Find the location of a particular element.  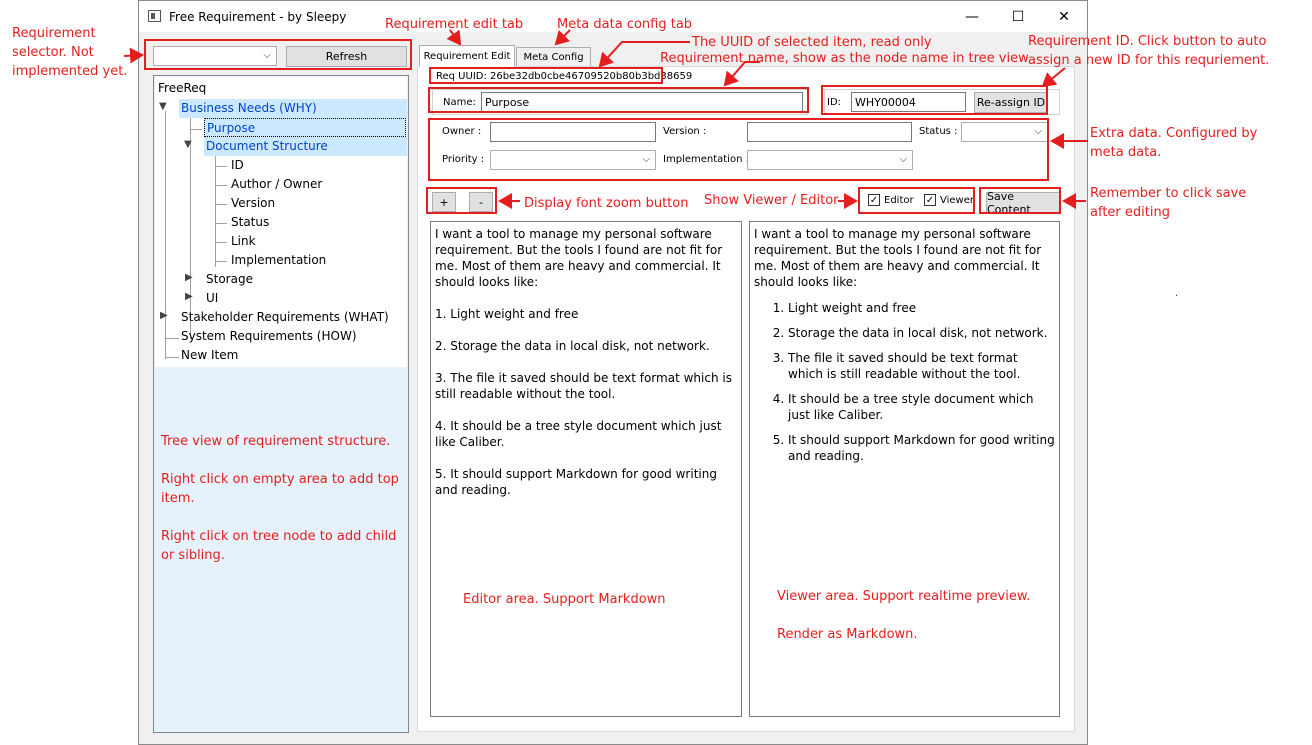

tree-node-link: Link is located at coordinates (242, 241).